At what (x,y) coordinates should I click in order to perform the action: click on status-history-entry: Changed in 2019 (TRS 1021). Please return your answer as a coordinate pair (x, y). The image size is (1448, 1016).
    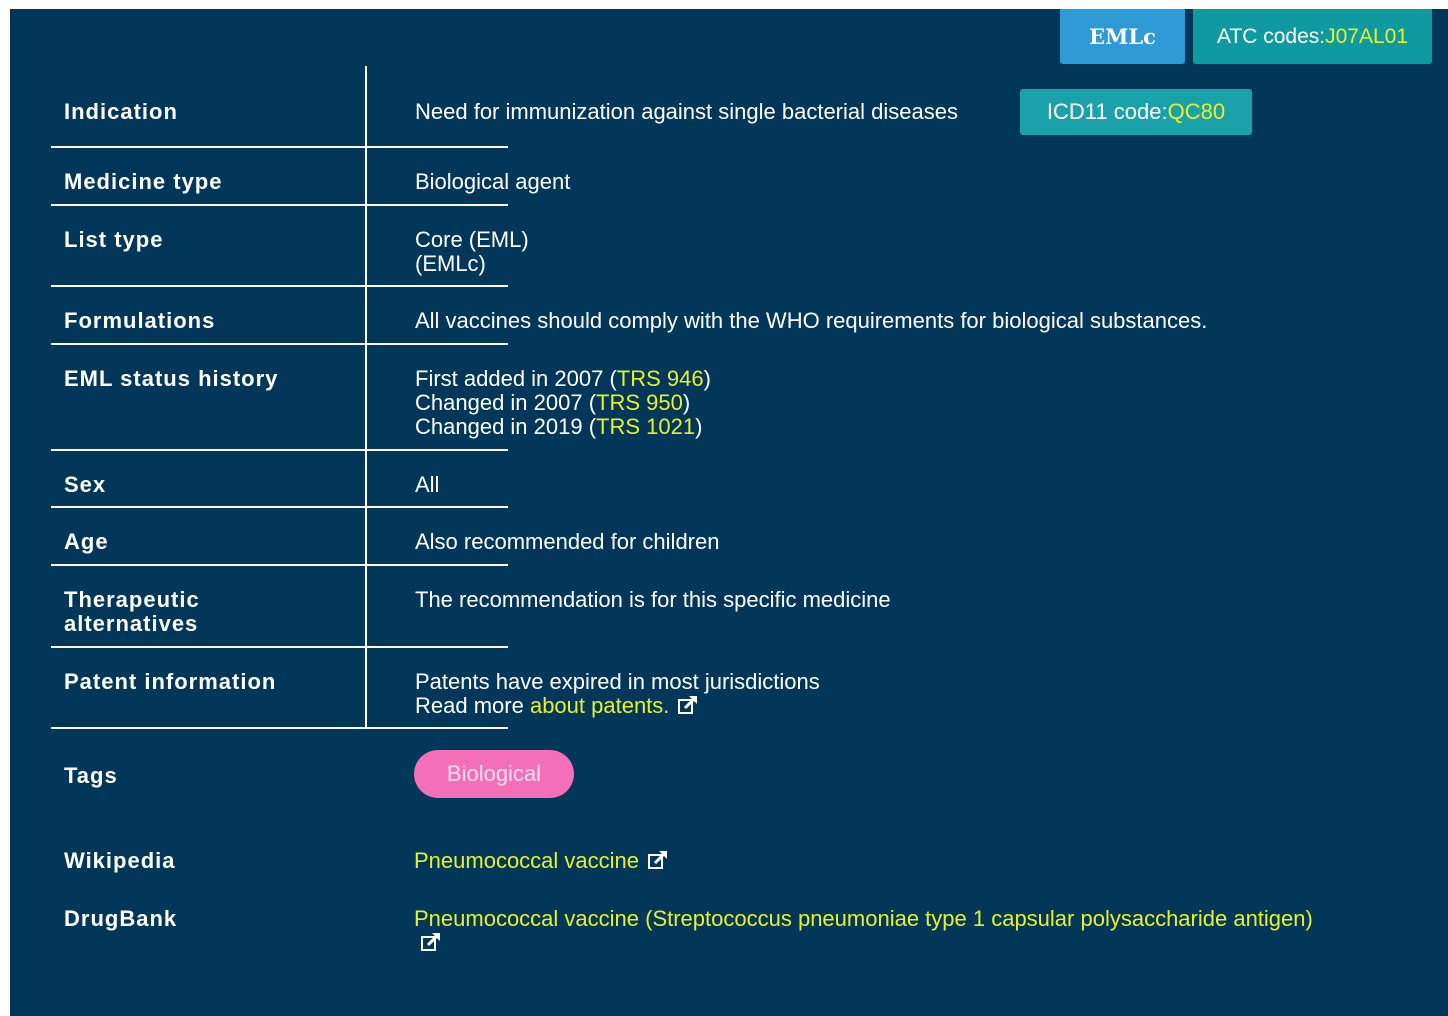
    Looking at the image, I should click on (563, 427).